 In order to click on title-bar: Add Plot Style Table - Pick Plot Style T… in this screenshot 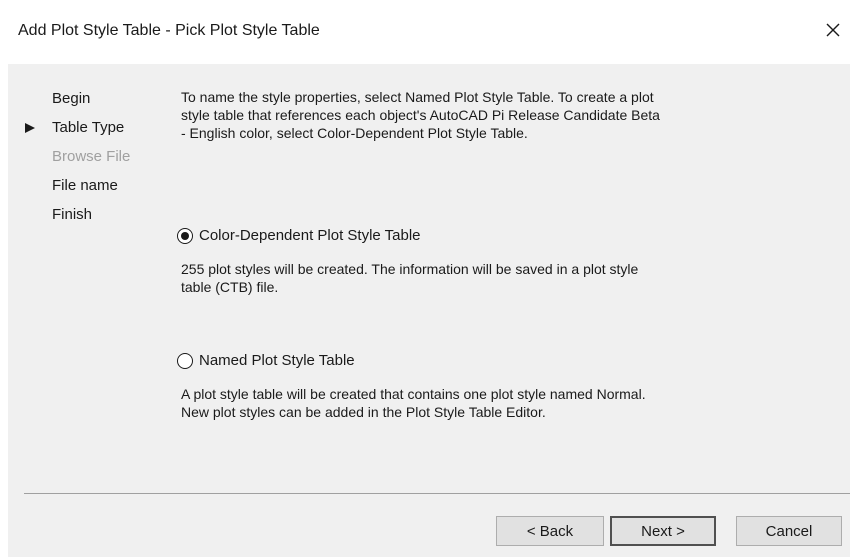, I will do `click(425, 32)`.